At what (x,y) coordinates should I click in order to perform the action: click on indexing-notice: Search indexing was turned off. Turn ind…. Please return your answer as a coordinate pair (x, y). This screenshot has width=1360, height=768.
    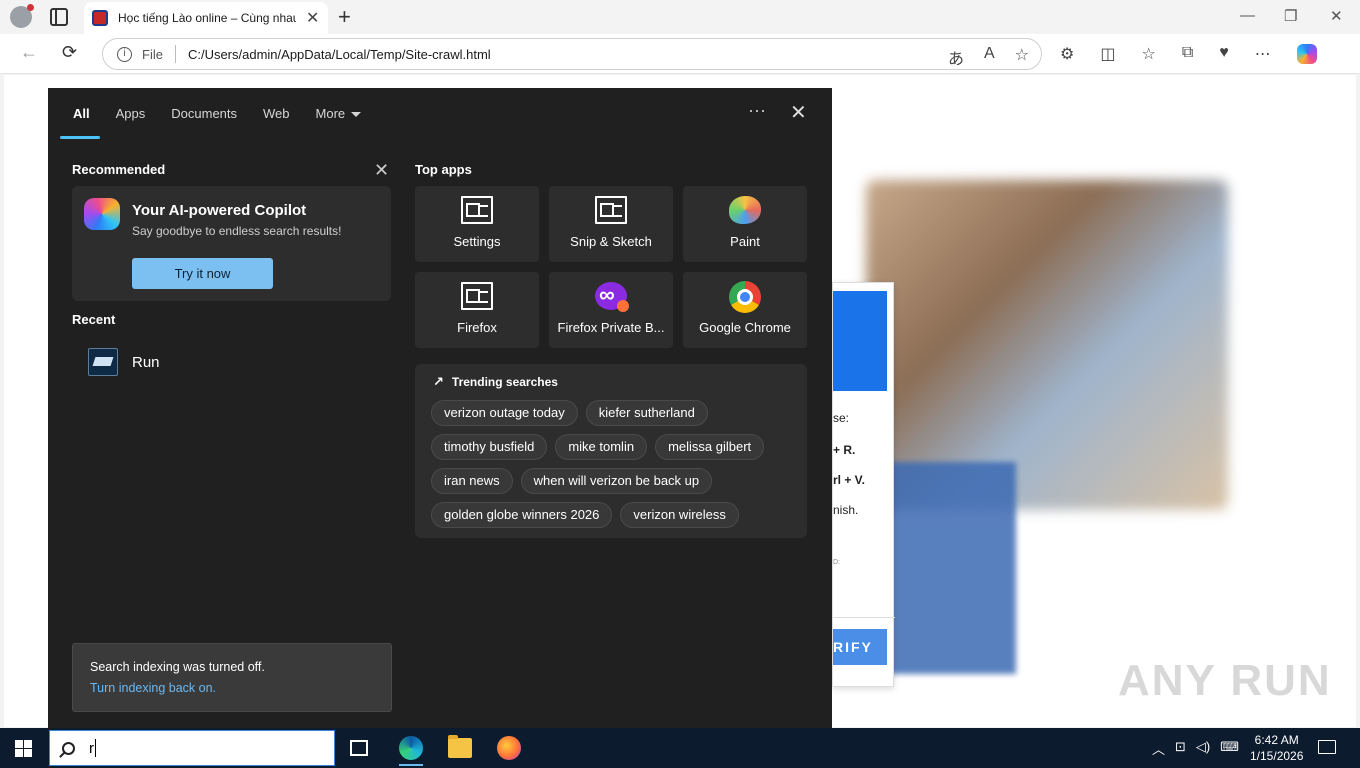
    Looking at the image, I should click on (232, 677).